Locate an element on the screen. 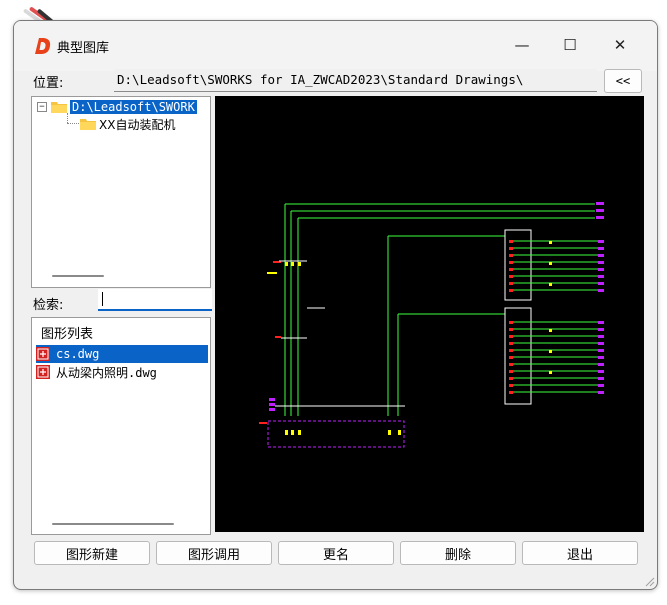 The height and width of the screenshot is (605, 667). close-button: ✕ is located at coordinates (620, 45).